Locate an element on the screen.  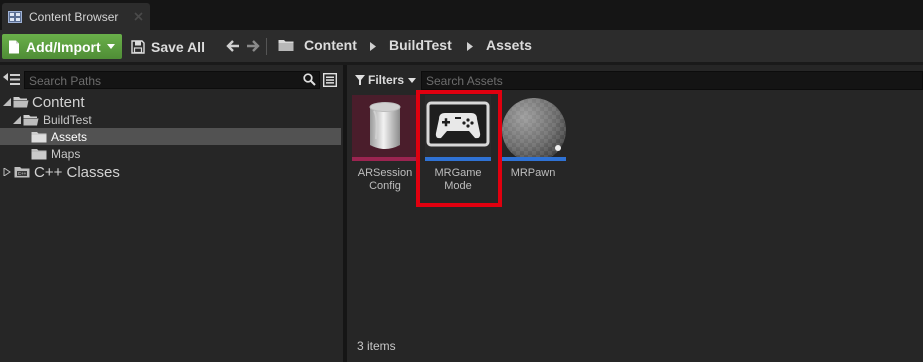
filter-bar: Filters is located at coordinates (635, 79).